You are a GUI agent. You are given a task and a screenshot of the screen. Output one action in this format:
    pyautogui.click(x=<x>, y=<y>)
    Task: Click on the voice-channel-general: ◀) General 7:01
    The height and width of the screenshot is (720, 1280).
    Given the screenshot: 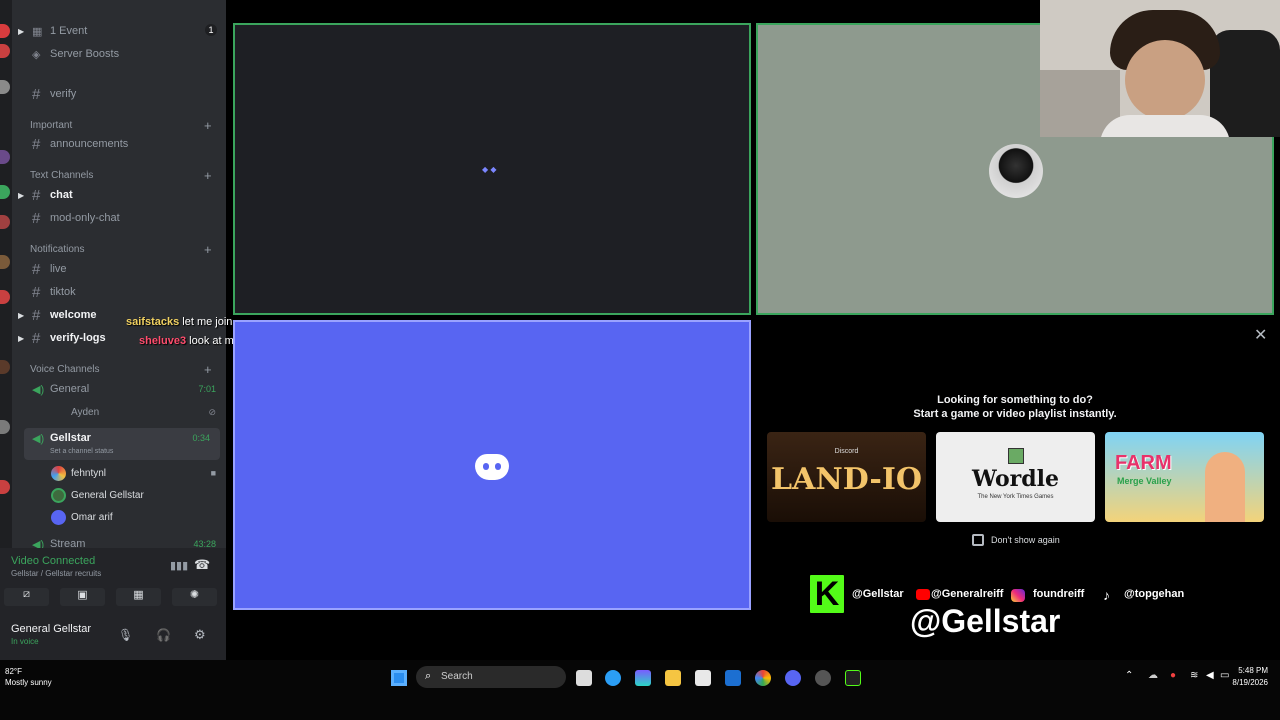 What is the action you would take?
    pyautogui.click(x=119, y=389)
    